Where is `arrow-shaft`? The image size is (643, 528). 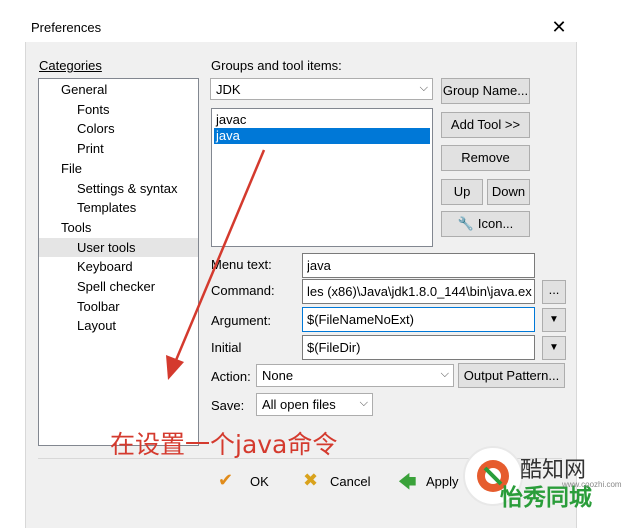 arrow-shaft is located at coordinates (219, 257).